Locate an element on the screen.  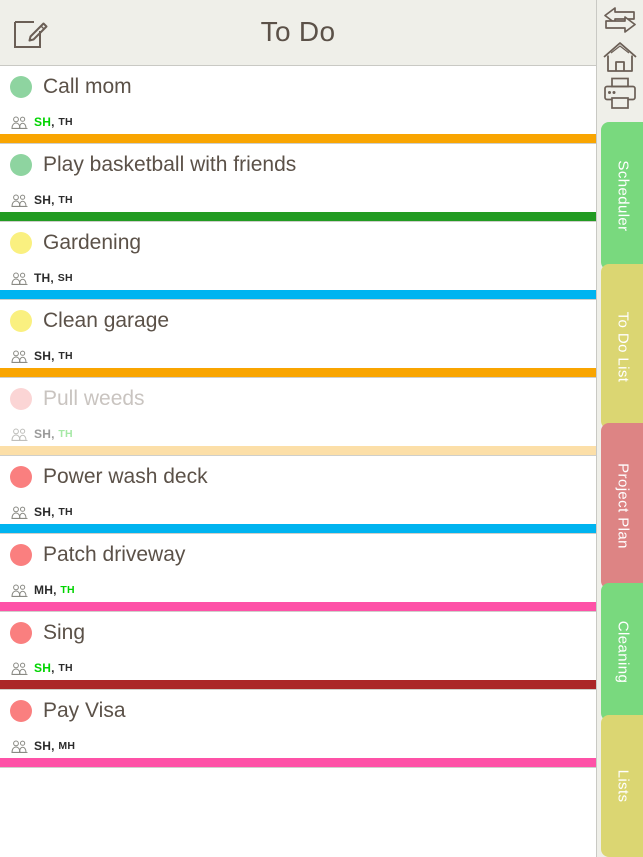
task-title-row: Pull weeds is located at coordinates (77, 399).